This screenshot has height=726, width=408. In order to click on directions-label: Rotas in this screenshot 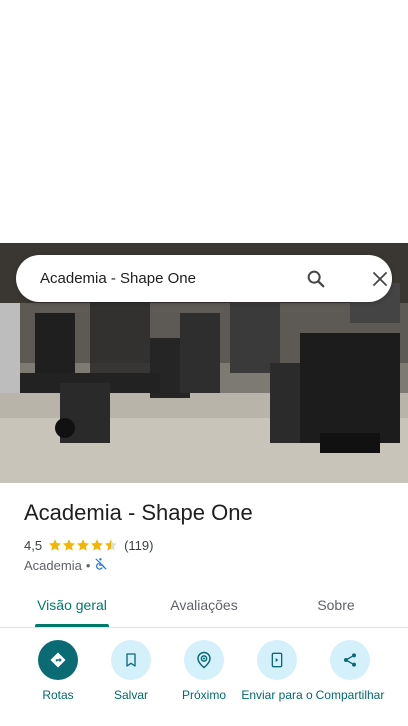, I will do `click(58, 695)`.